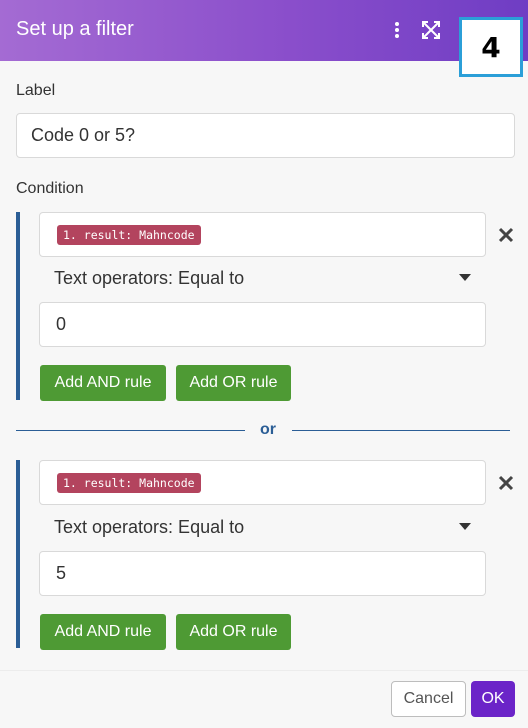  What do you see at coordinates (149, 527) in the screenshot?
I see `operator-select-2: Text operators: Equal to` at bounding box center [149, 527].